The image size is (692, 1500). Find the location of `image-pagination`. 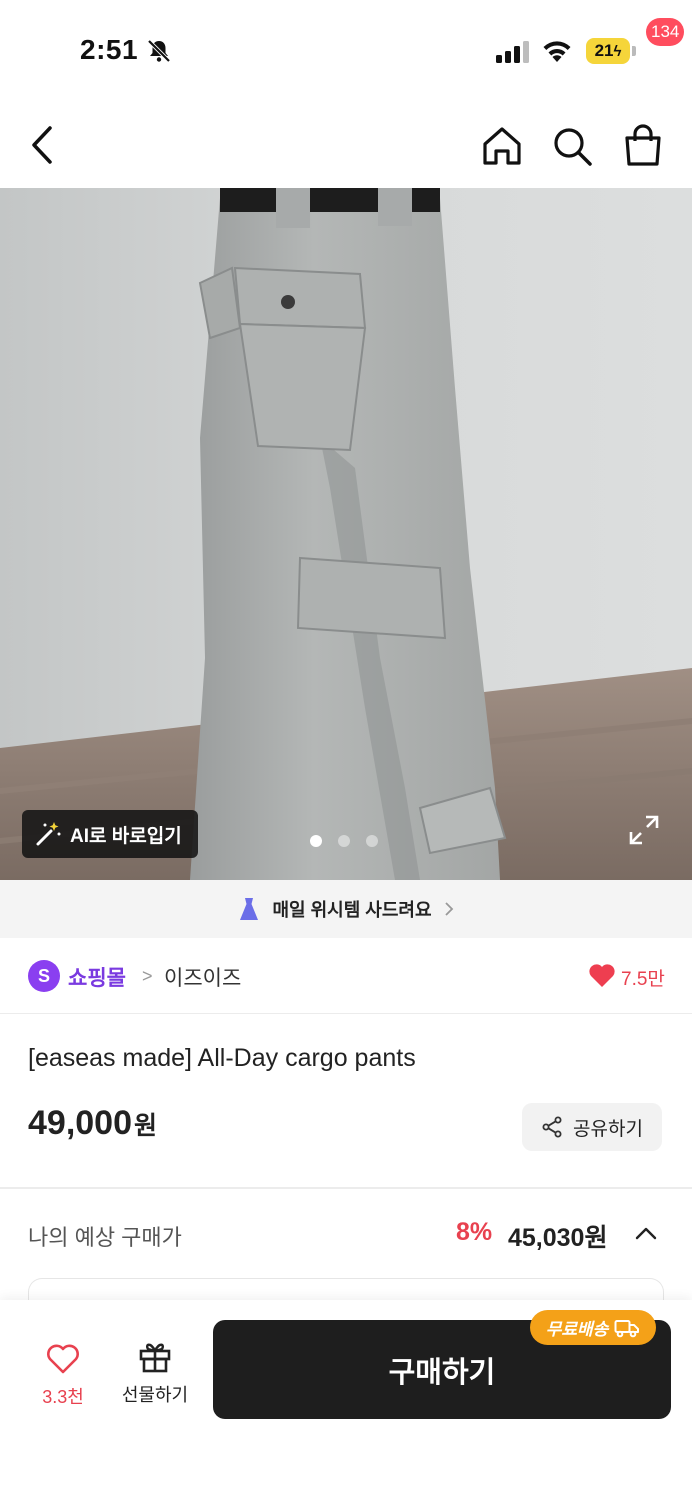

image-pagination is located at coordinates (344, 841).